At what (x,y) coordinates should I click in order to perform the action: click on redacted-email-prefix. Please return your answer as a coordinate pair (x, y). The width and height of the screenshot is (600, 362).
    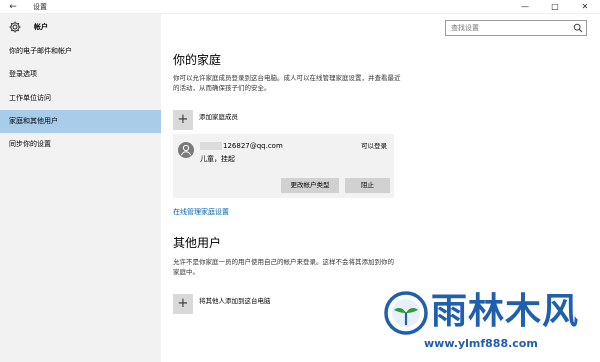
    Looking at the image, I should click on (211, 146).